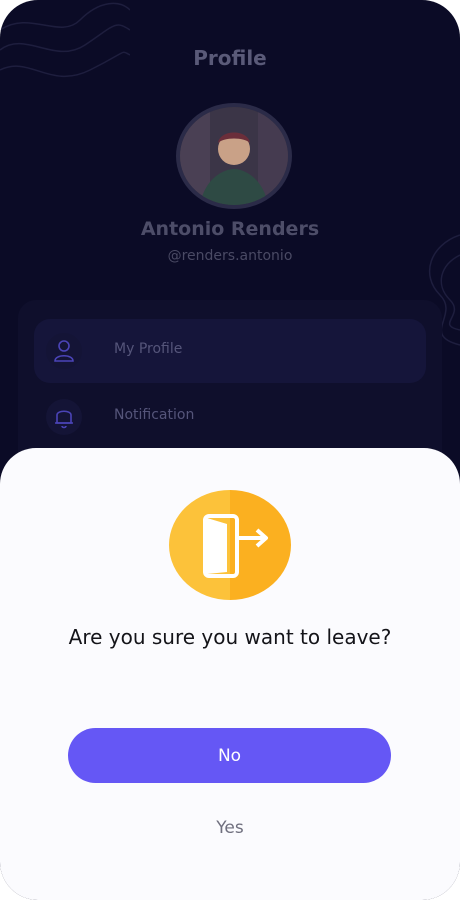 This screenshot has height=900, width=460. I want to click on avatar, so click(234, 156).